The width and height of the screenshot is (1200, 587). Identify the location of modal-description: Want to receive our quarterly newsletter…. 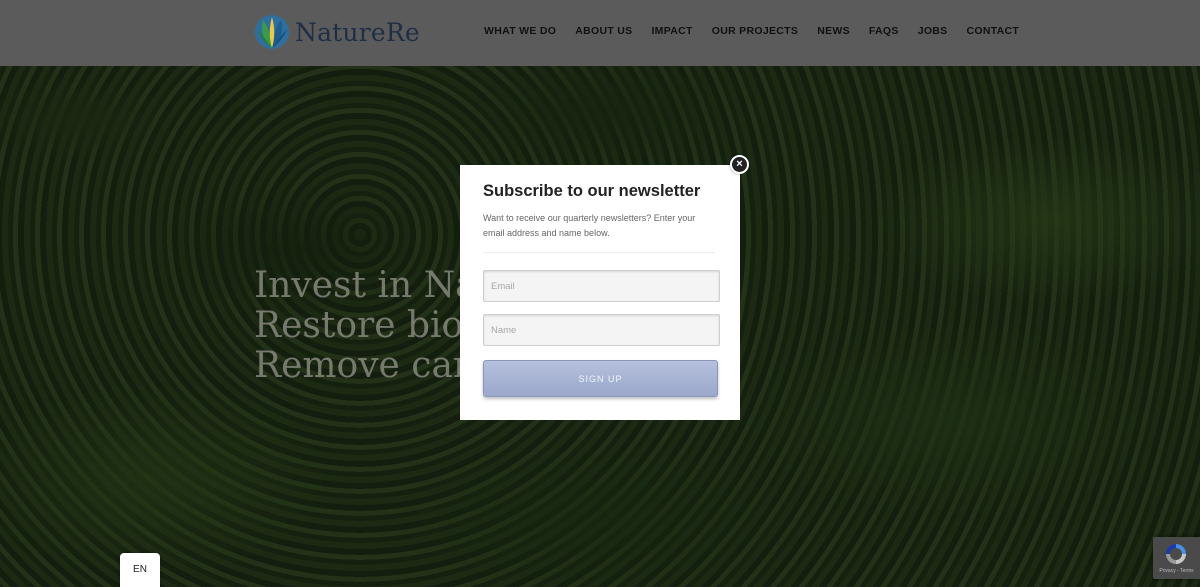
(589, 225).